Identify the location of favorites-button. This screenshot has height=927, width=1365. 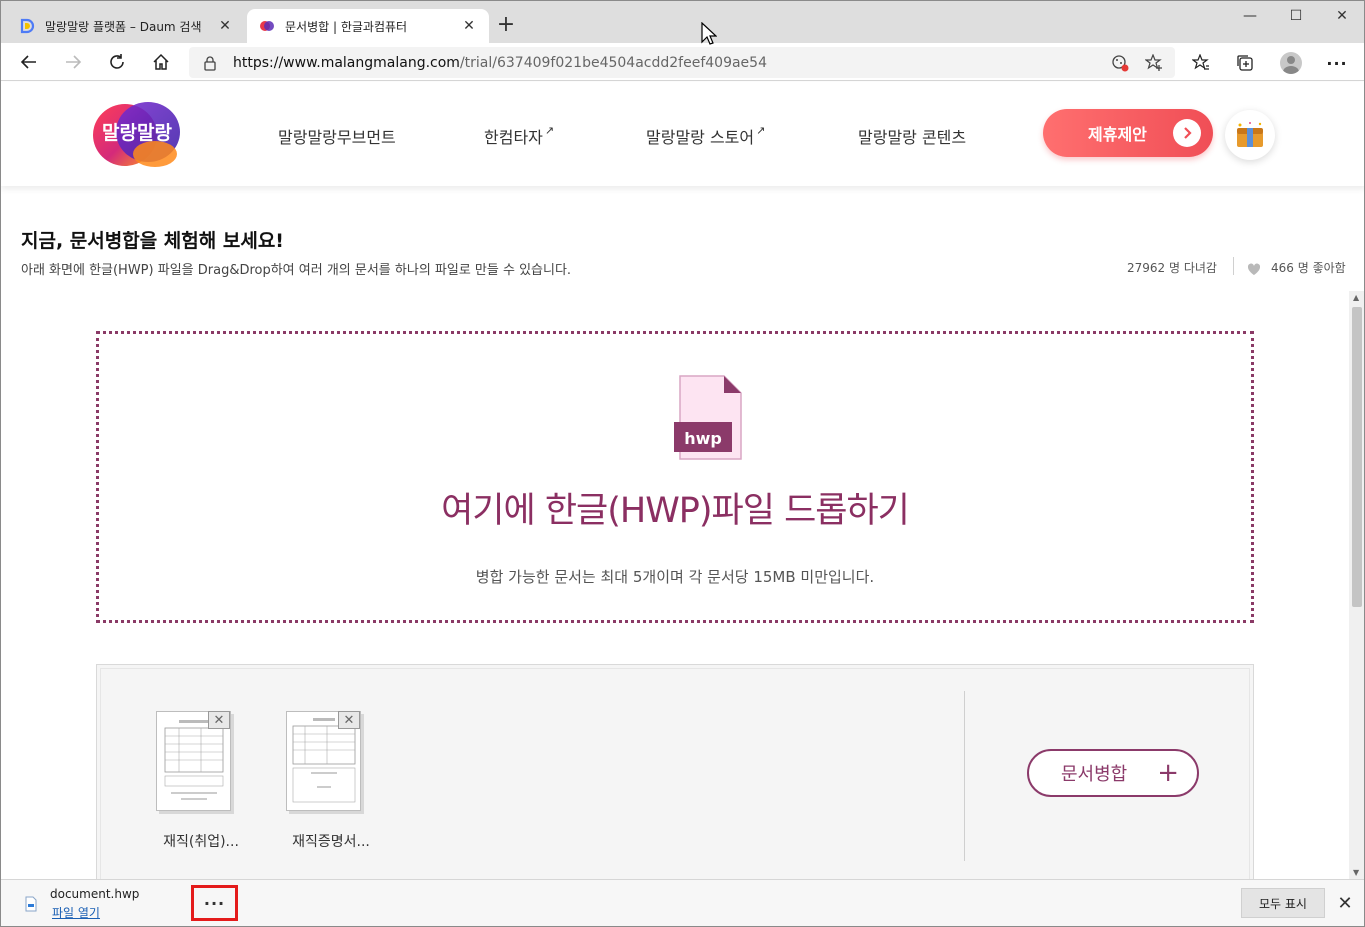
(1201, 63).